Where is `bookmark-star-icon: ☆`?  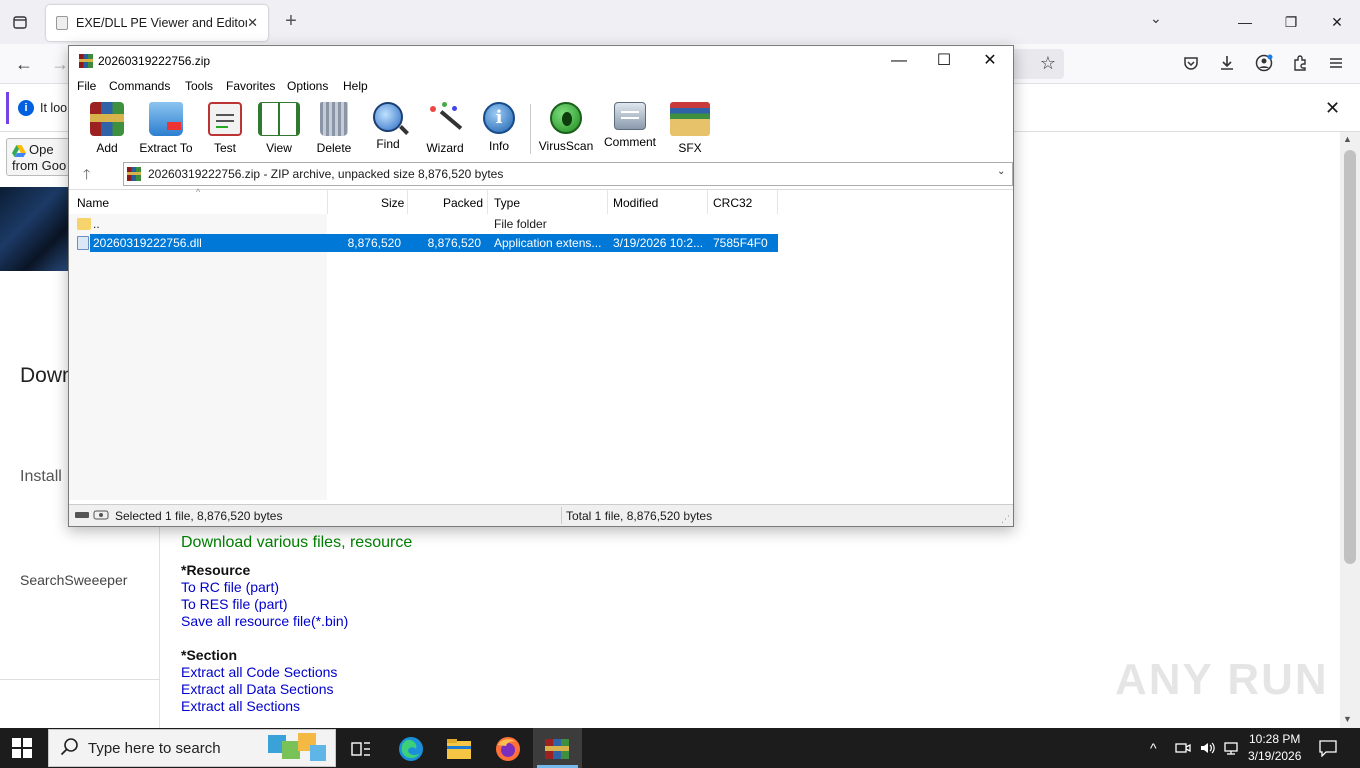
bookmark-star-icon: ☆ is located at coordinates (1048, 63).